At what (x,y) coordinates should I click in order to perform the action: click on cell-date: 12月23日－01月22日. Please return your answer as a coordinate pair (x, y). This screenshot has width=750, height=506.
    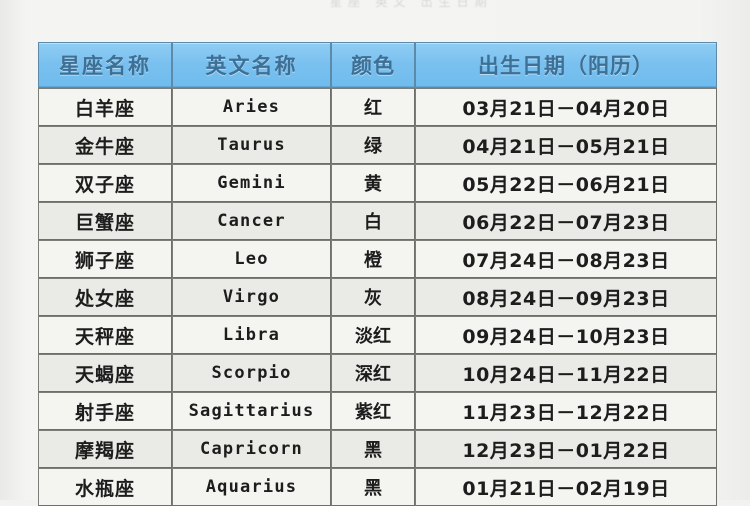
    Looking at the image, I should click on (566, 449).